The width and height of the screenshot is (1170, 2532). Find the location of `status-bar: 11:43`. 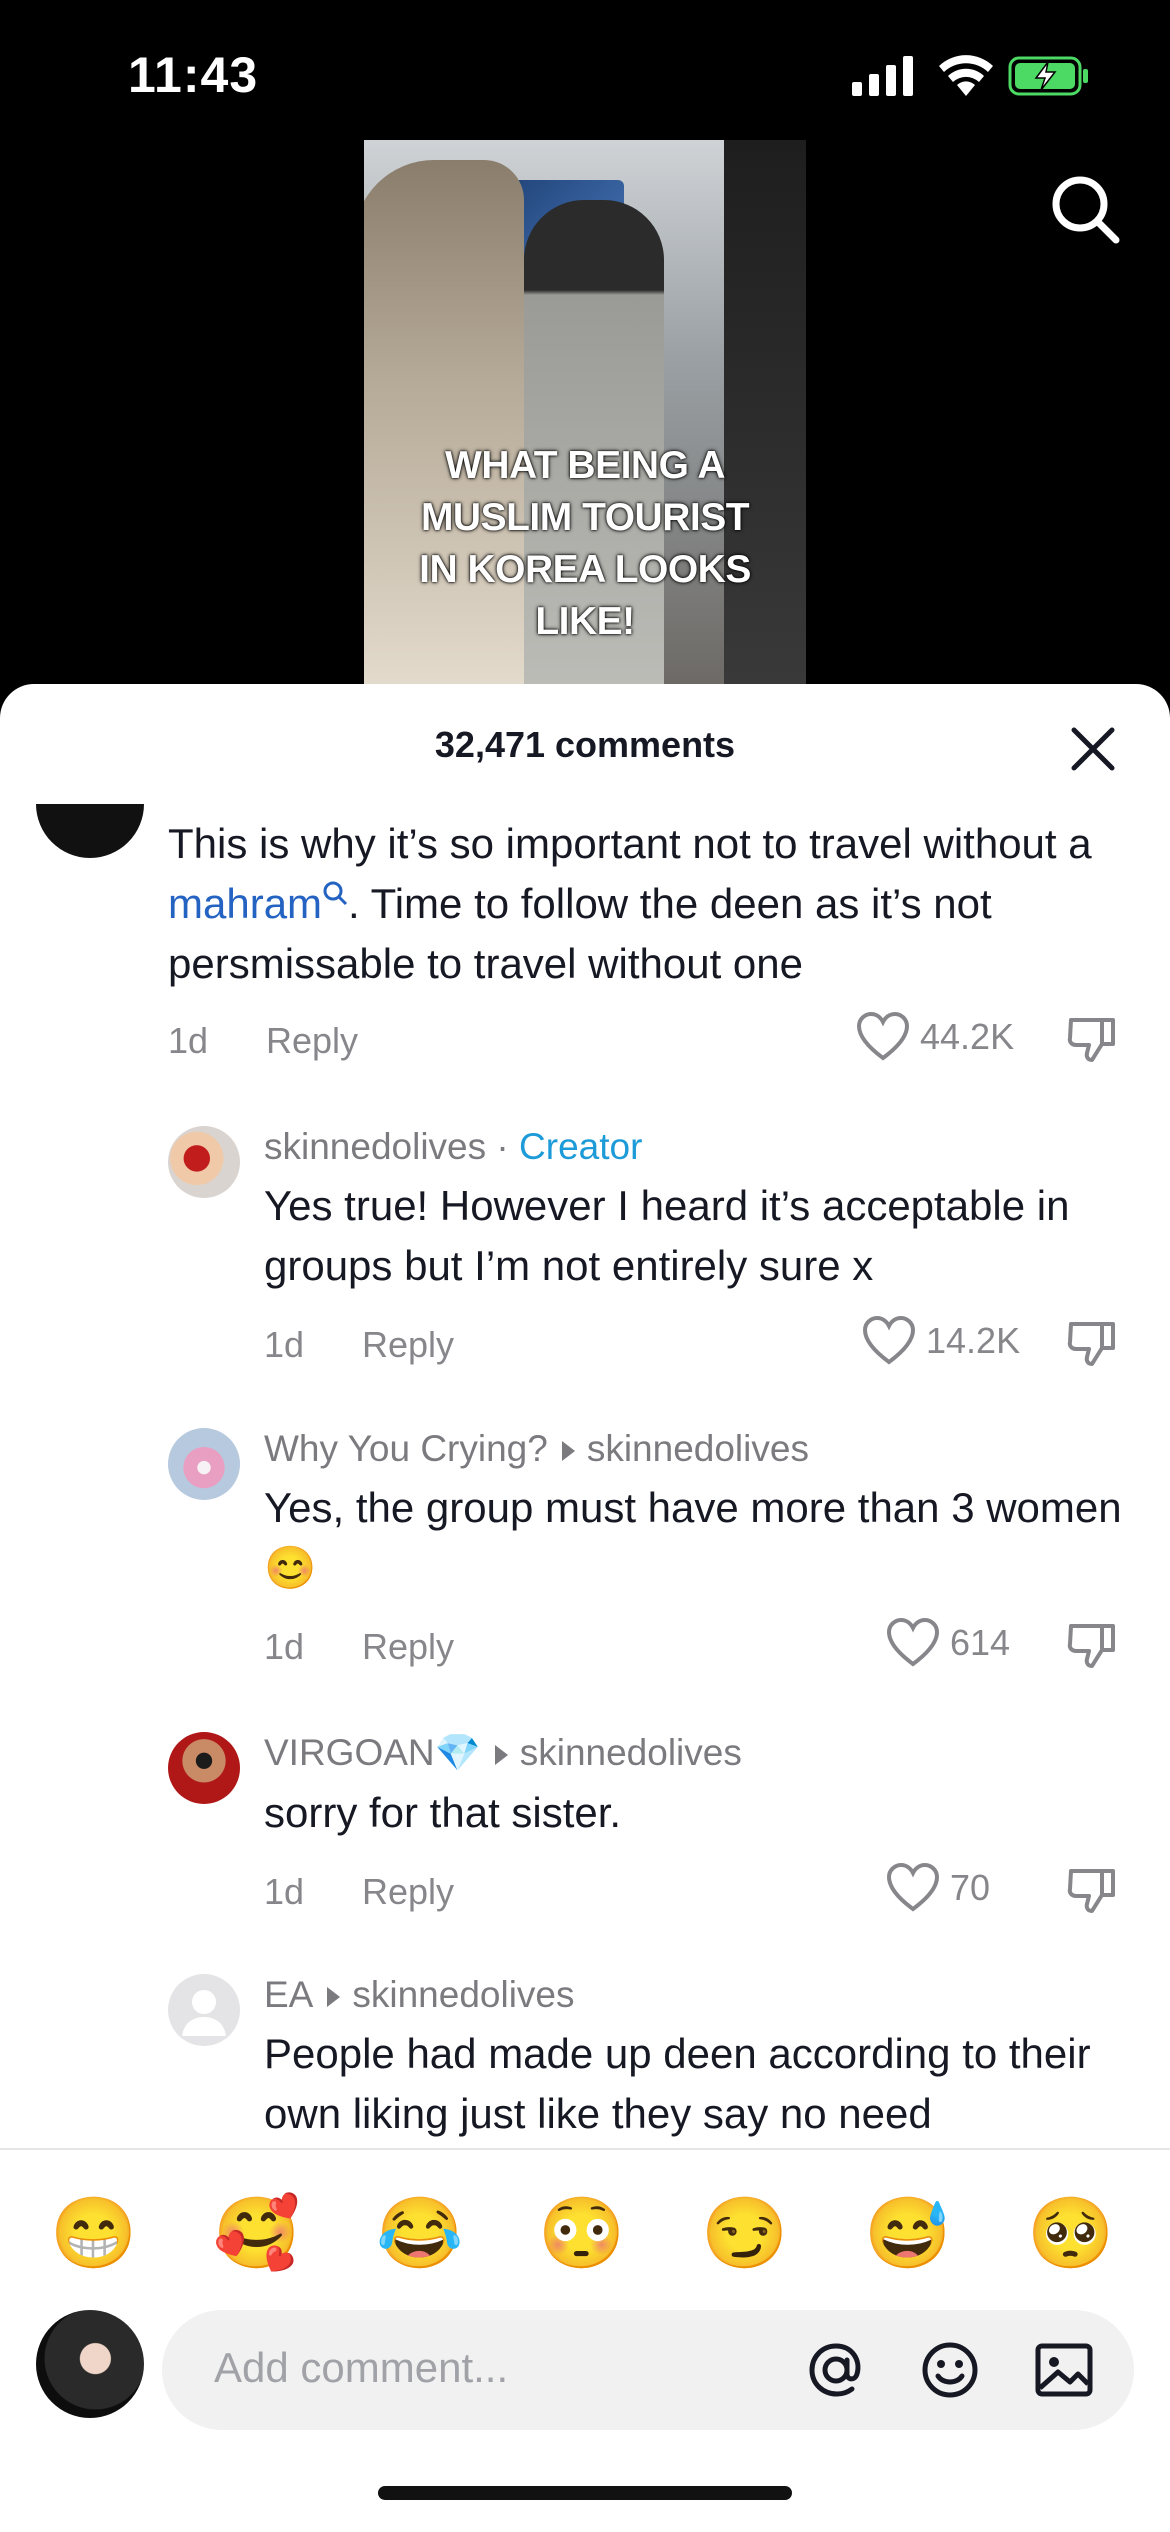

status-bar: 11:43 is located at coordinates (585, 75).